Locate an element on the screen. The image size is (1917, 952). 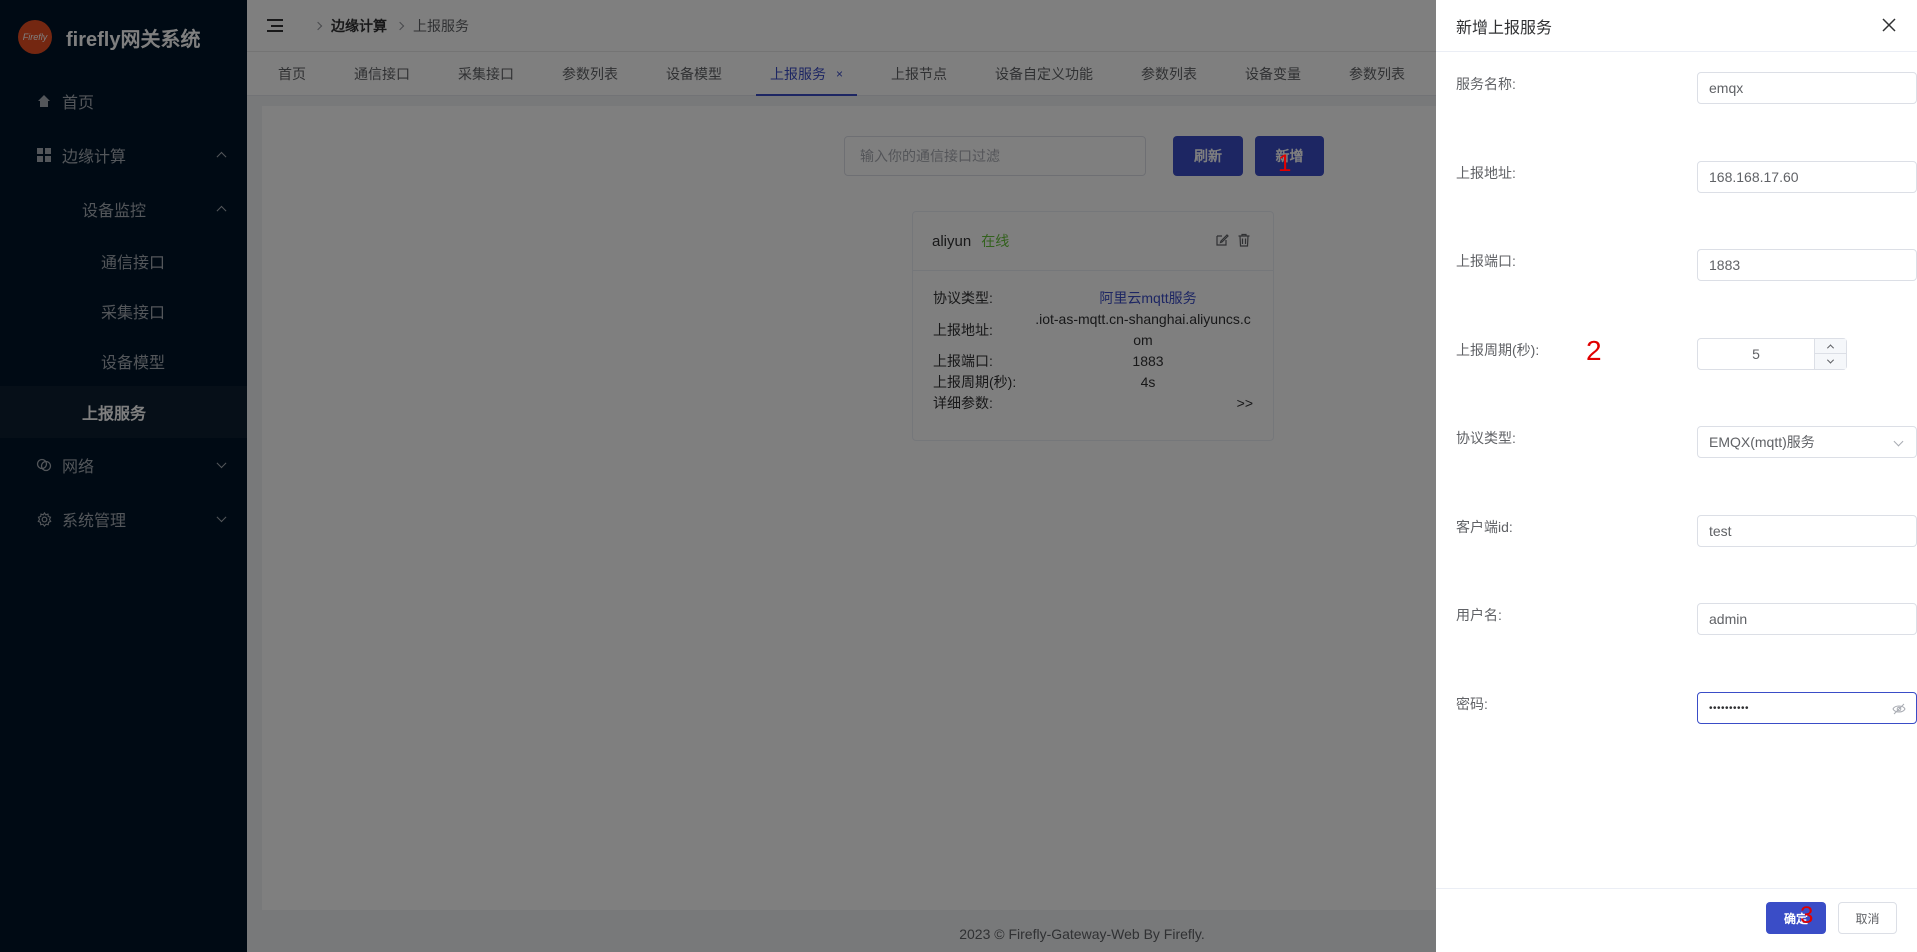
form-row-protocol: 协议类型: EMQX(mqtt)服务 is located at coordinates (1686, 442).